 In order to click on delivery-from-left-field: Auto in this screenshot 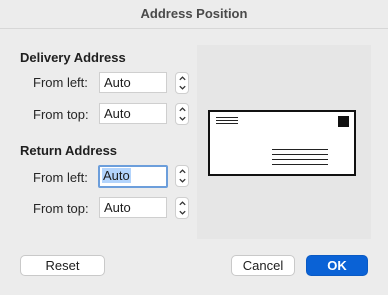, I will do `click(133, 82)`.